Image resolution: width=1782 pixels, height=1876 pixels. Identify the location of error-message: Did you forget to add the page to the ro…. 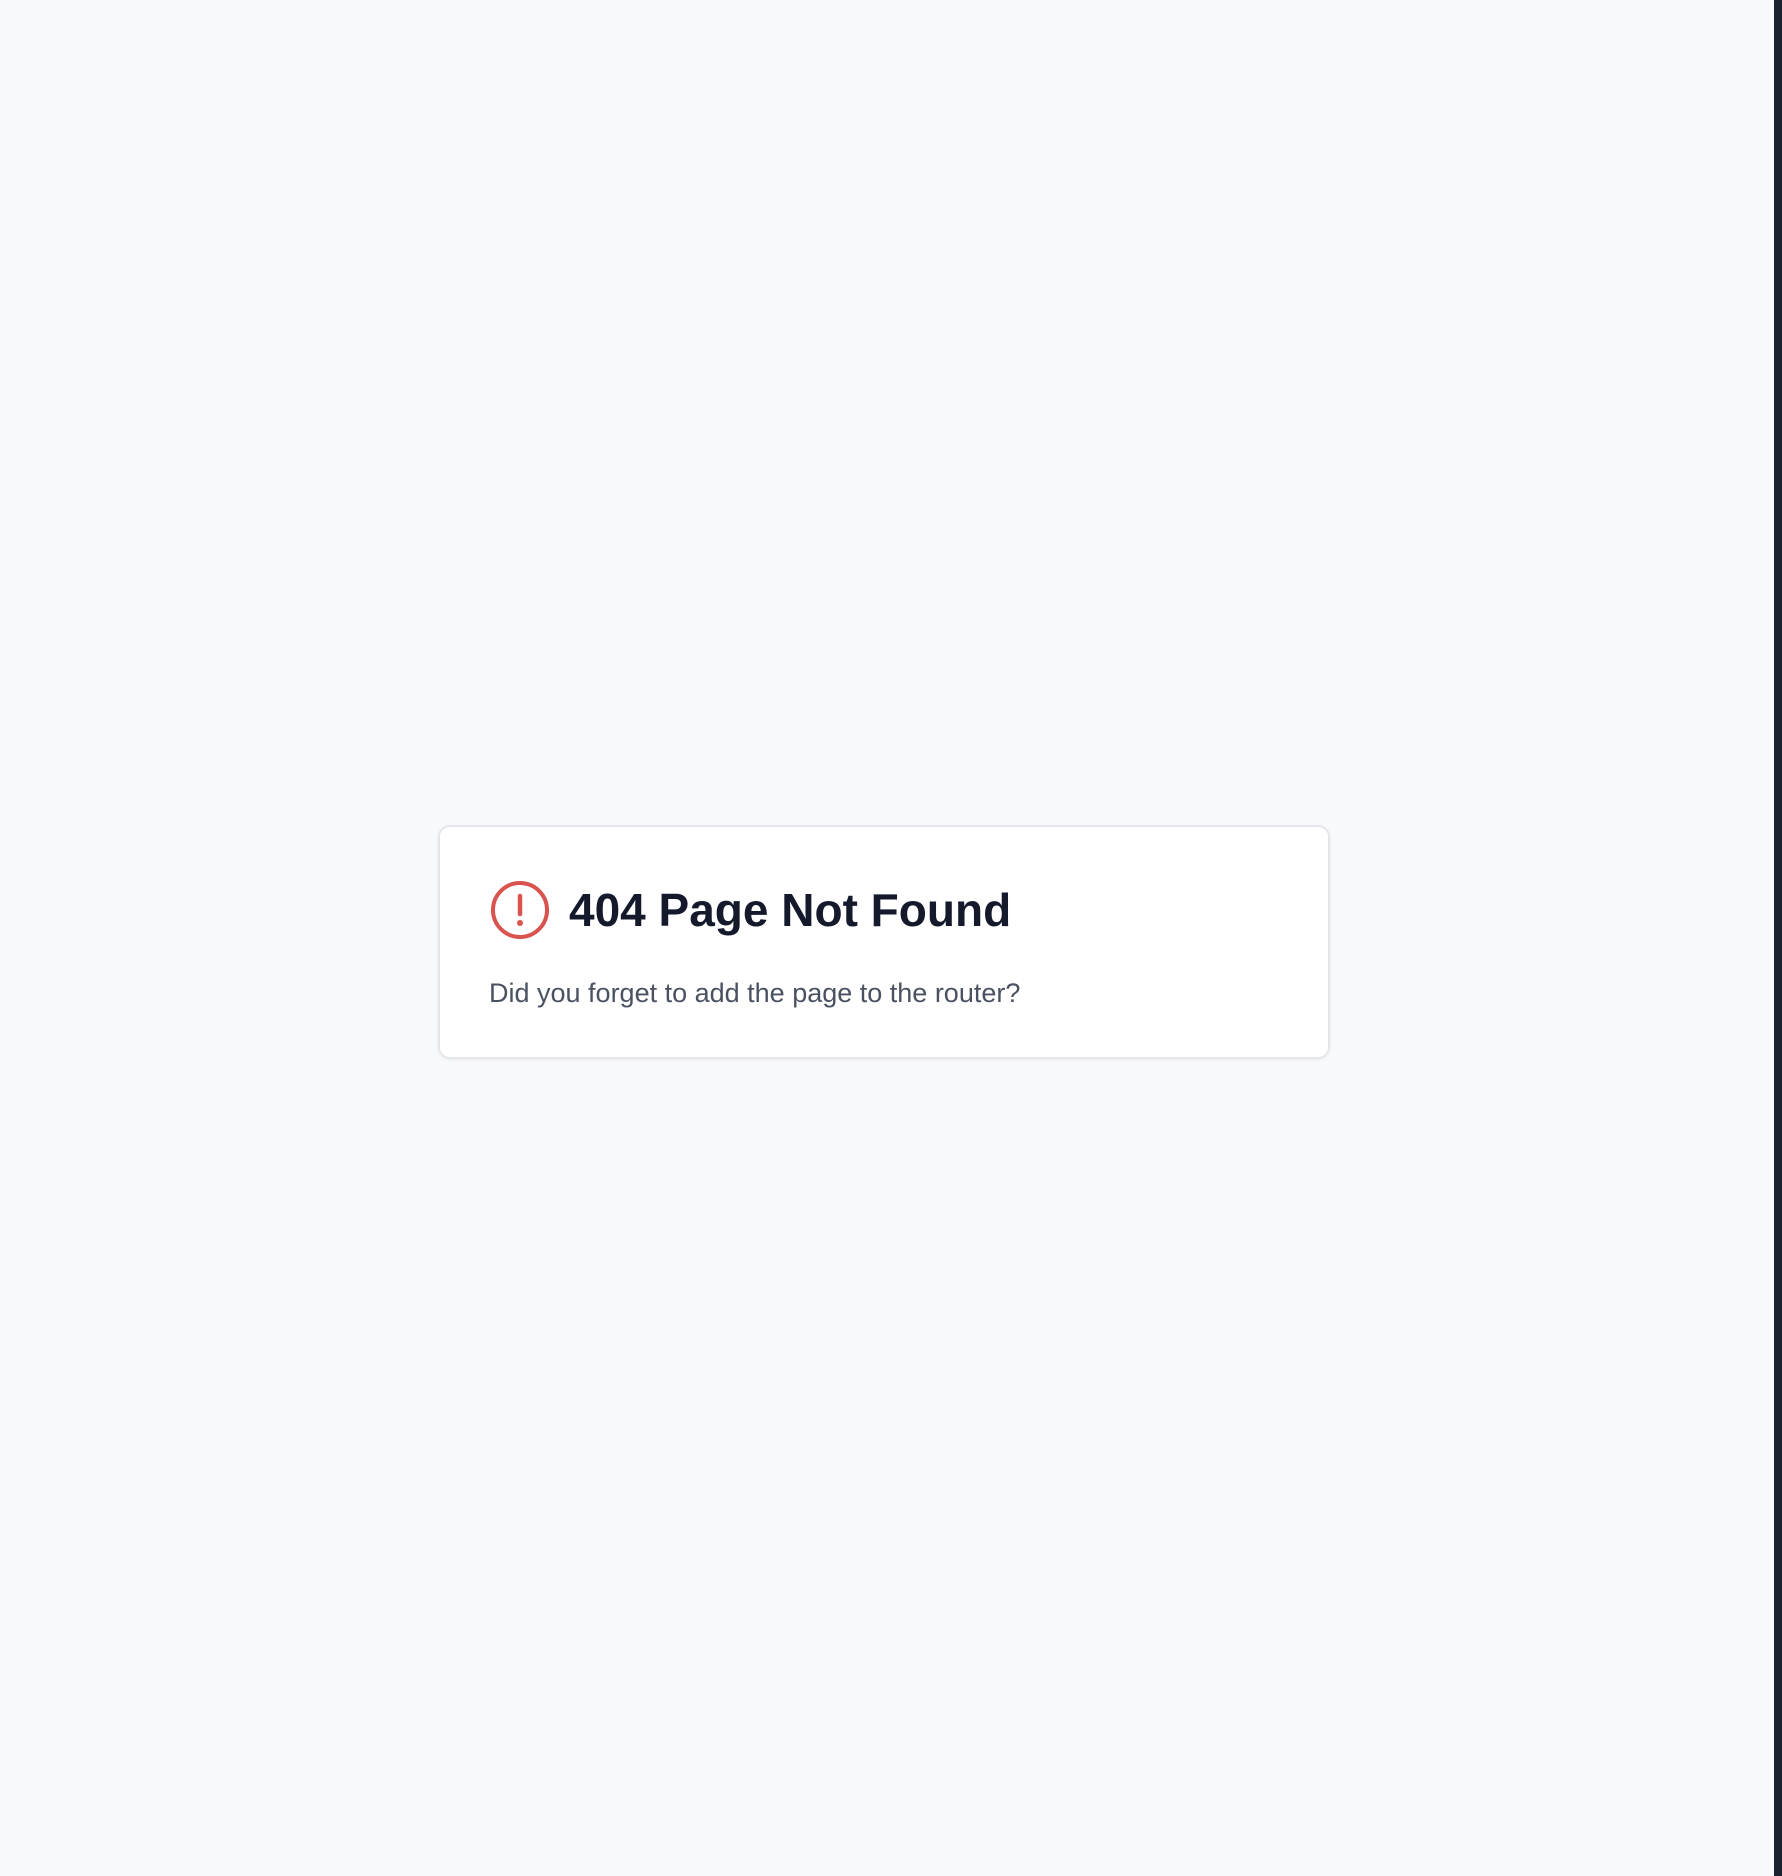
(755, 993).